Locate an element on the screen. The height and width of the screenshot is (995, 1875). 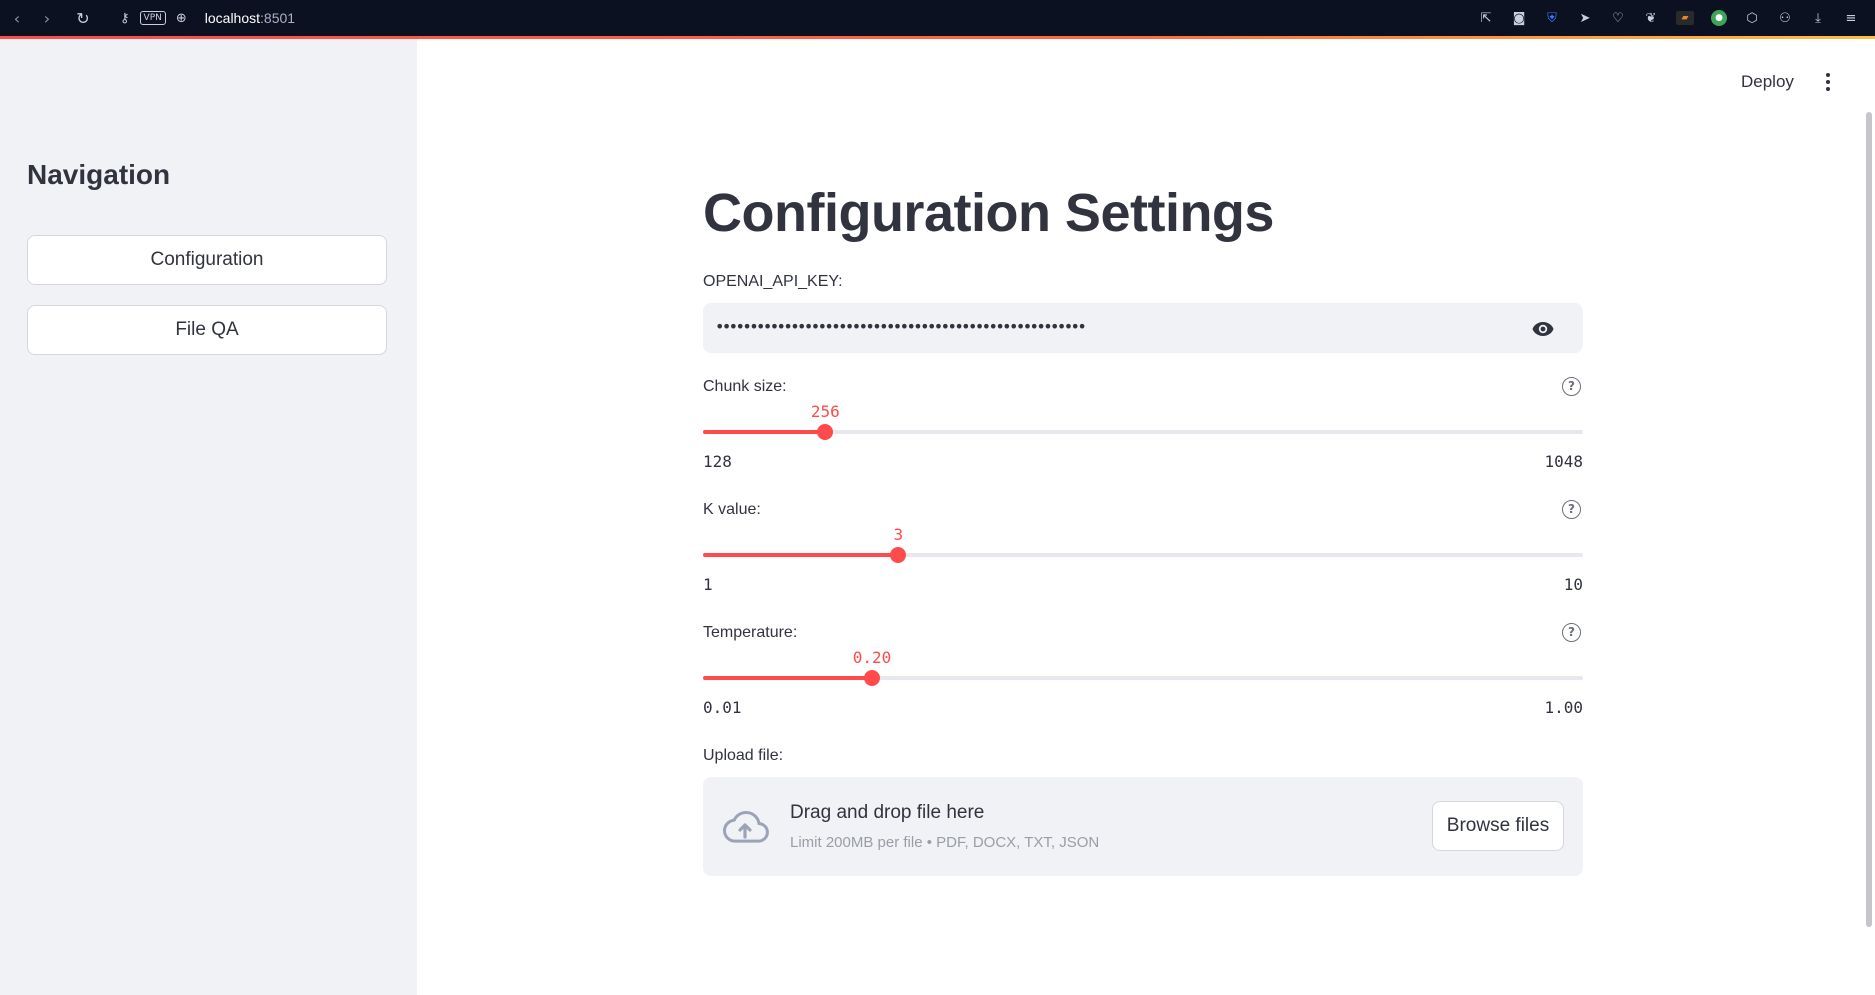
scrollbar is located at coordinates (1869, 519).